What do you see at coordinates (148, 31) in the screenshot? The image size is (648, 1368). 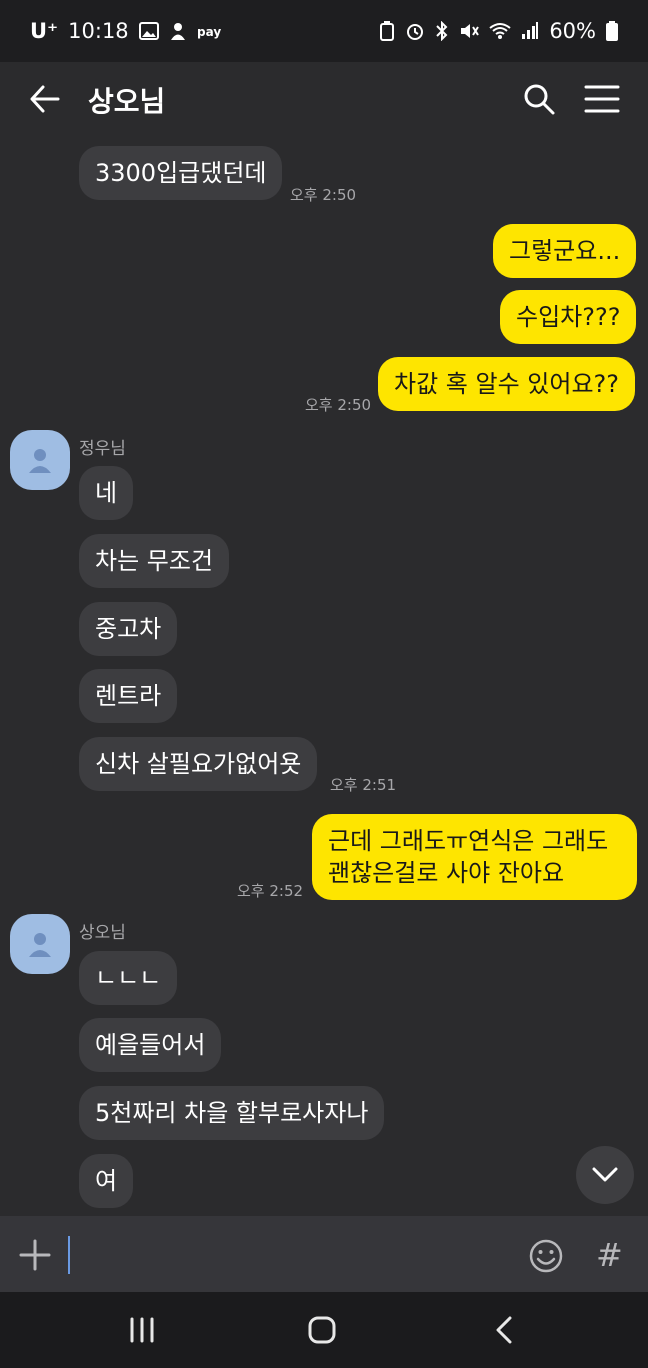 I see `image-icon` at bounding box center [148, 31].